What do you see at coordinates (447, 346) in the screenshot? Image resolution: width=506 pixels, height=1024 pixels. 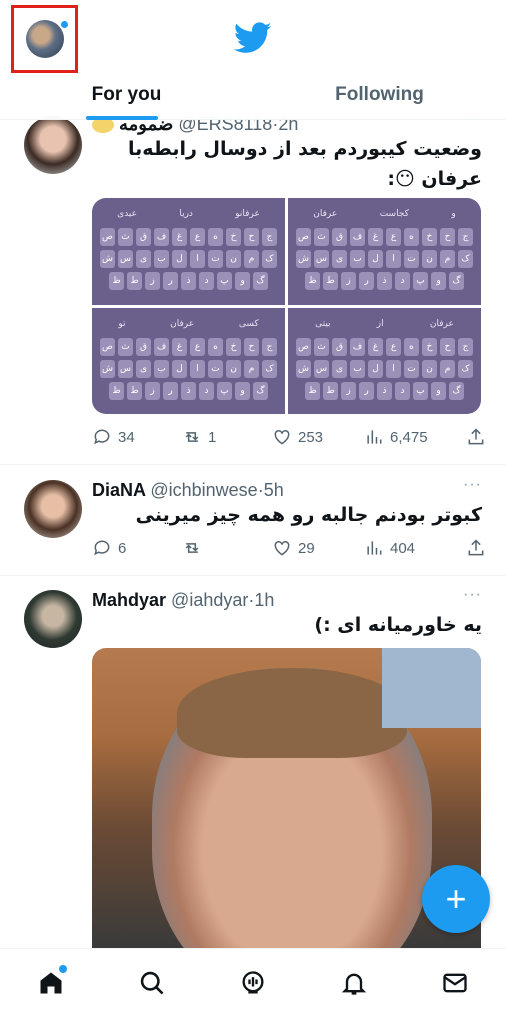 I see `keyboard-key: ح` at bounding box center [447, 346].